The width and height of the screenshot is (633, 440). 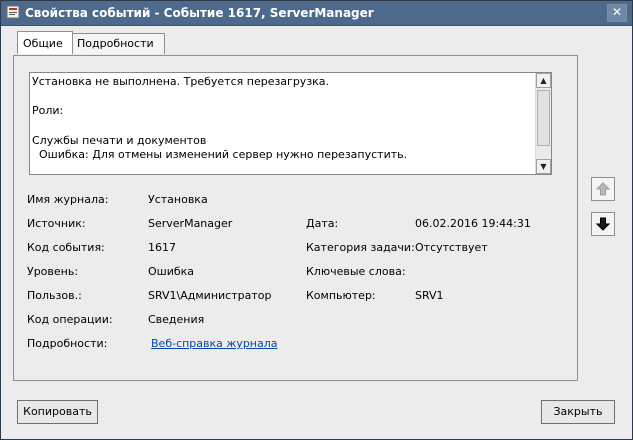 I want to click on arrow-up-icon, so click(x=603, y=189).